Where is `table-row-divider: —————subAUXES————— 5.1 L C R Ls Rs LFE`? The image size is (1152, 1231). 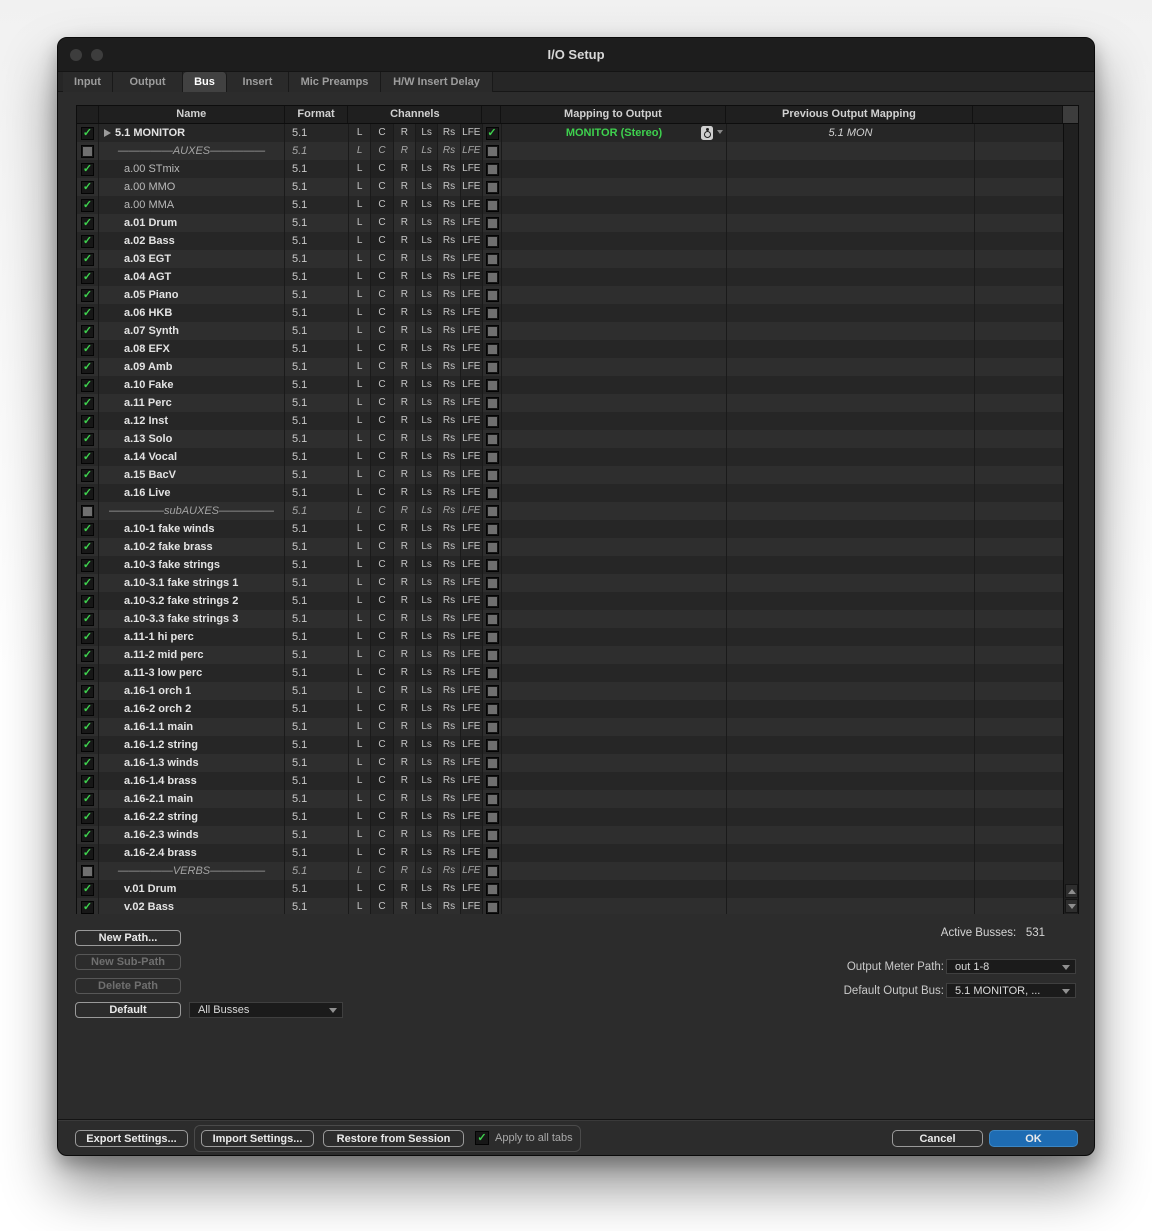
table-row-divider: —————subAUXES————— 5.1 L C R Ls Rs LFE is located at coordinates (577, 511).